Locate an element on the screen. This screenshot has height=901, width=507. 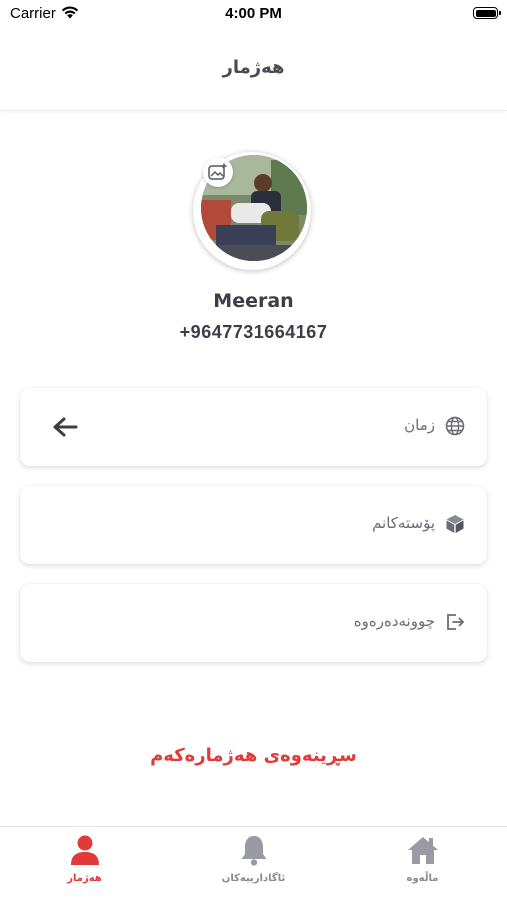
tab-bar: هەژمار ئاگادارییەکان ماڵەوە is located at coordinates (253, 863).